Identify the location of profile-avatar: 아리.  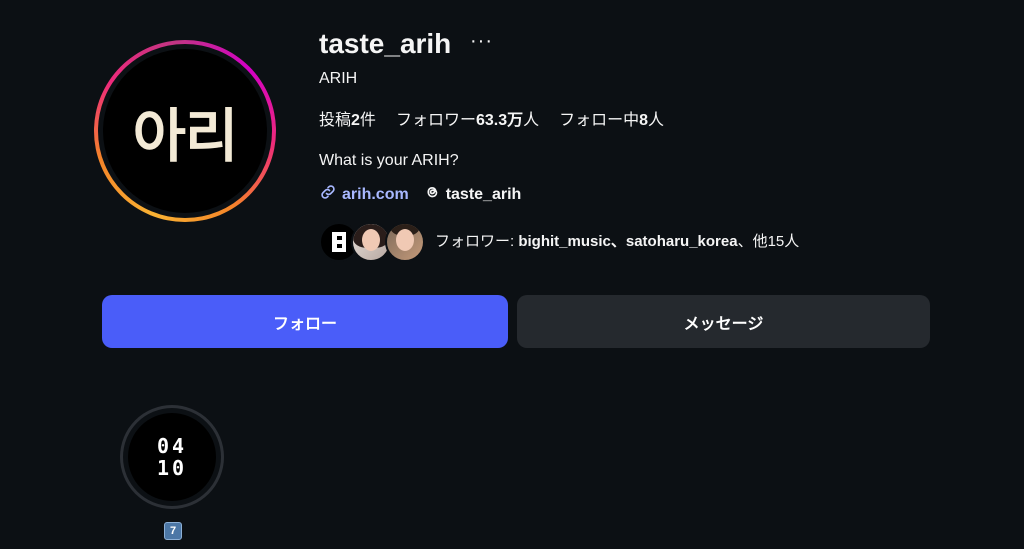
(185, 135).